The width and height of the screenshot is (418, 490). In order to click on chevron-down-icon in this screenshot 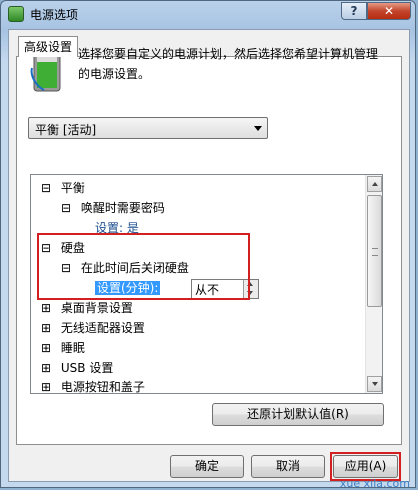, I will do `click(258, 128)`.